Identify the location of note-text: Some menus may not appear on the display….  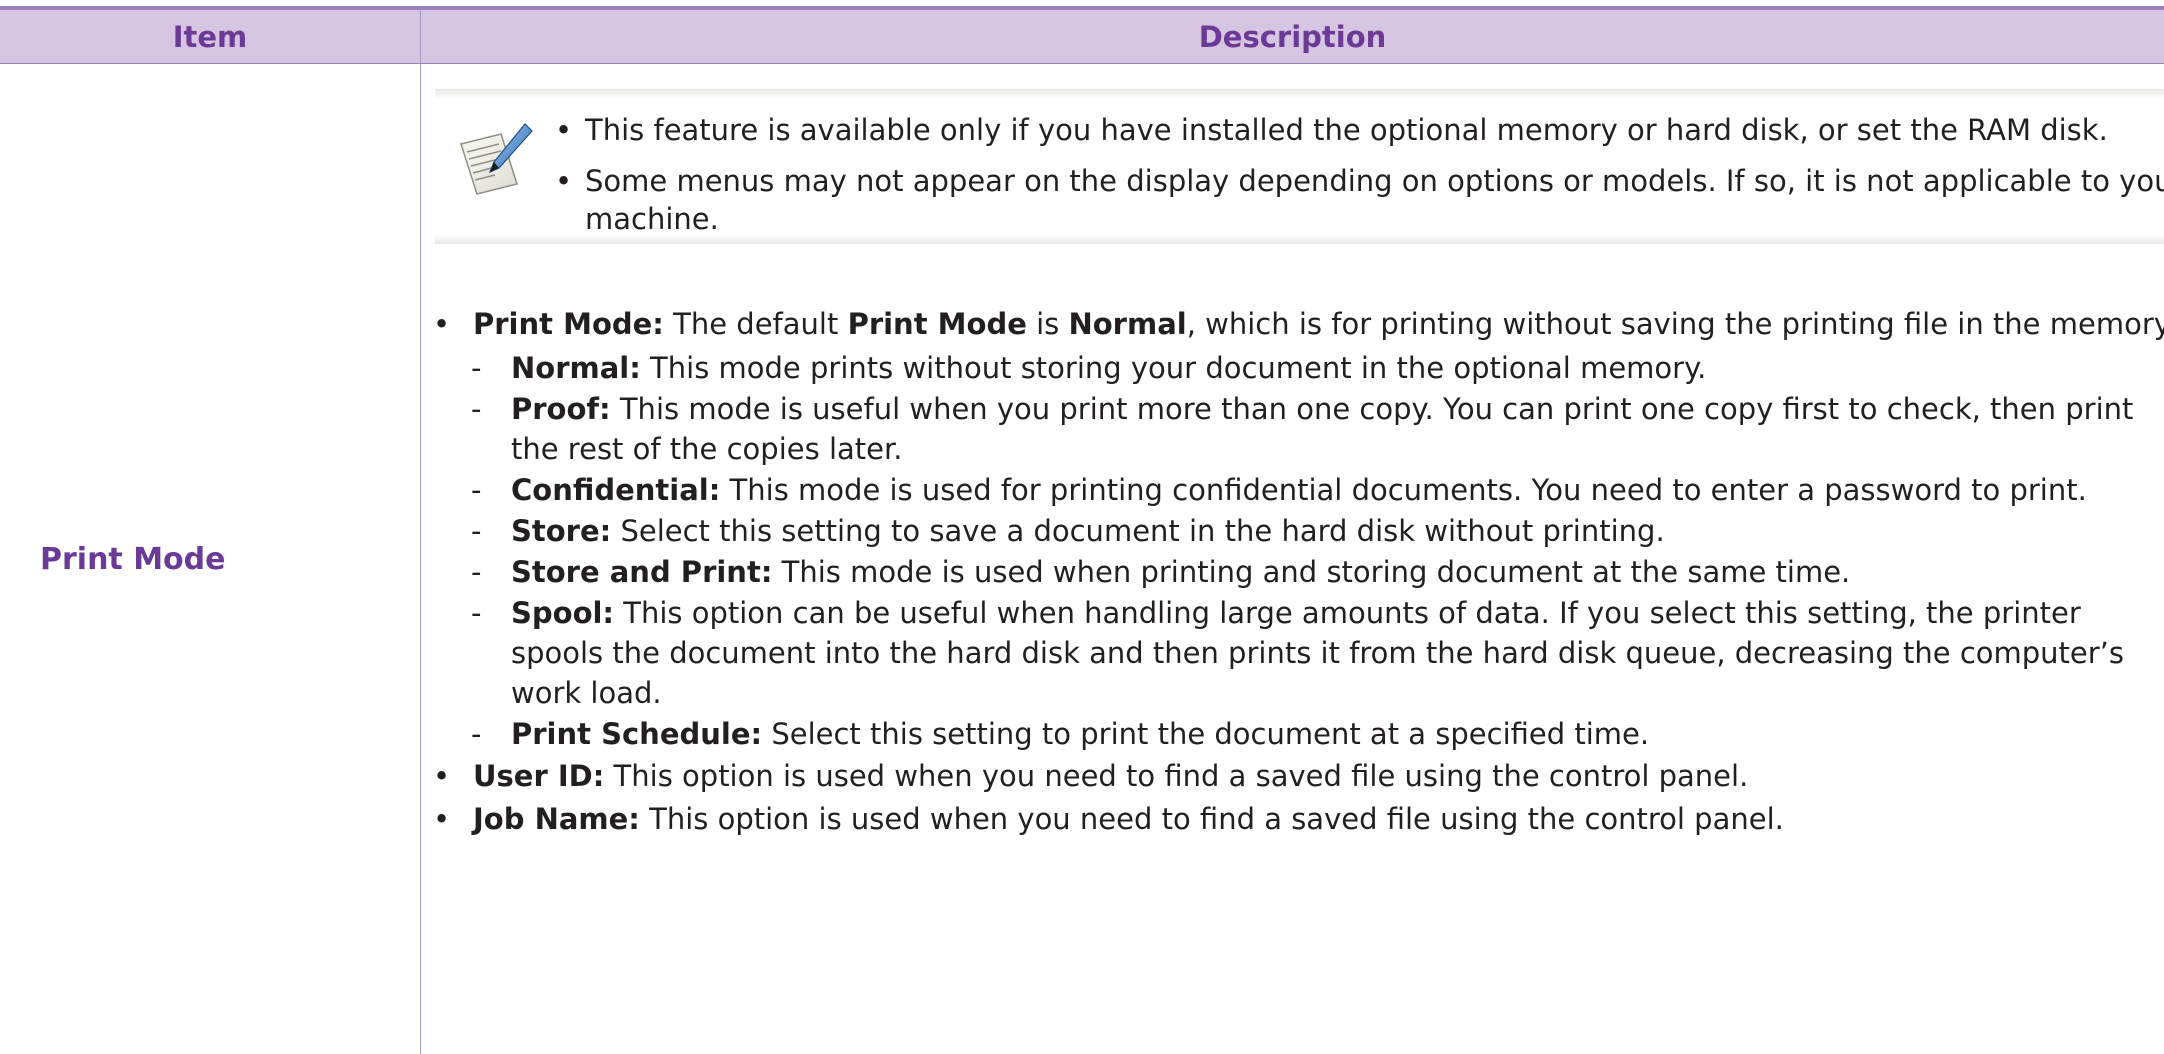
(1374, 200).